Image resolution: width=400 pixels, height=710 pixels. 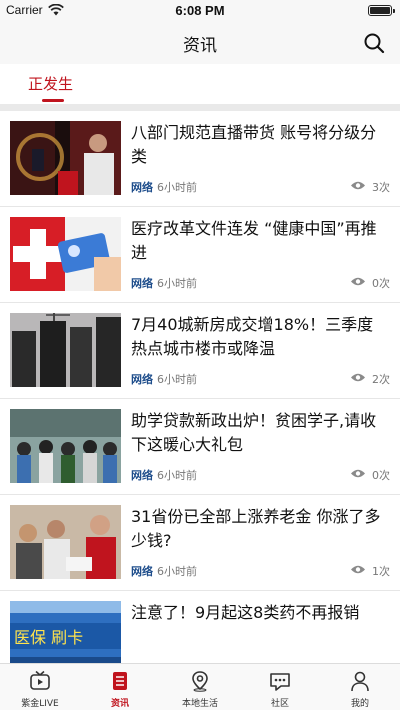 What do you see at coordinates (53, 100) in the screenshot?
I see `tab-indicator` at bounding box center [53, 100].